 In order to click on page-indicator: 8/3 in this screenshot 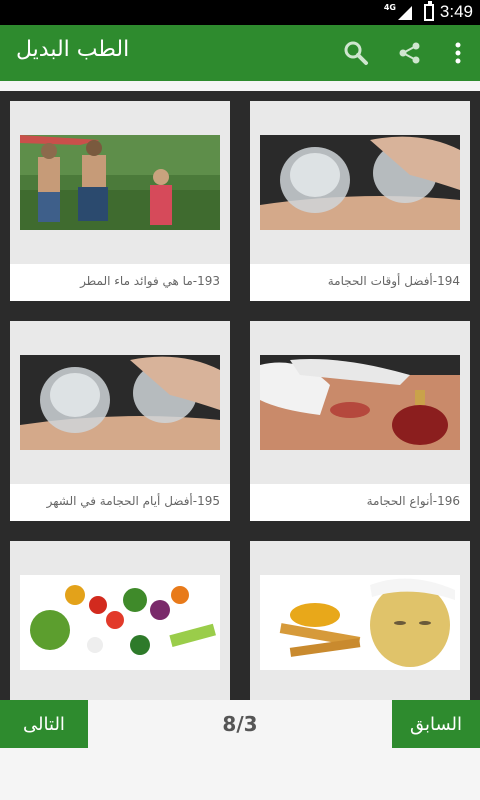, I will do `click(240, 724)`.